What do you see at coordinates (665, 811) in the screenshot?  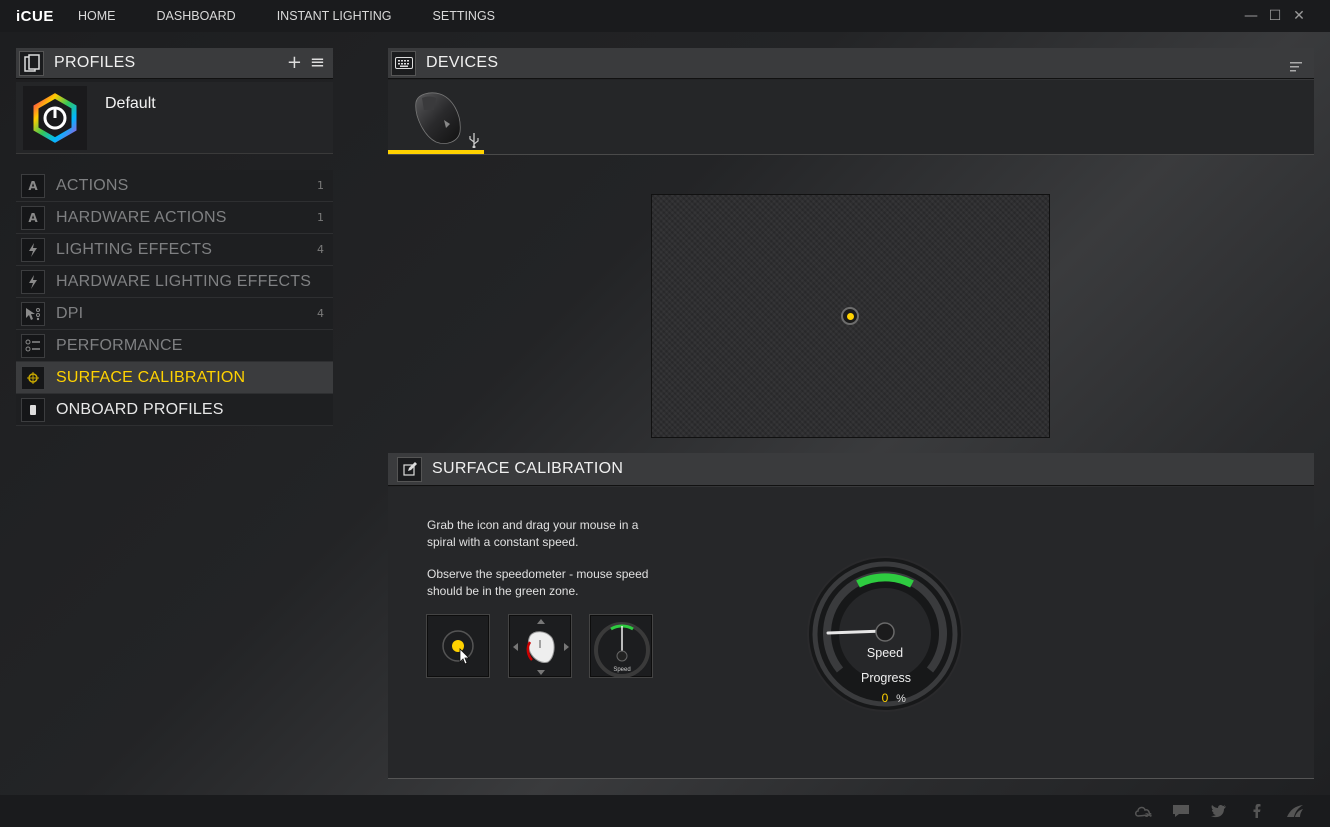 I see `status-bar: 24` at bounding box center [665, 811].